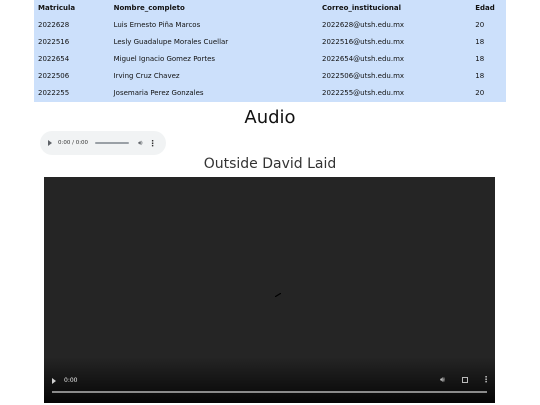  Describe the element at coordinates (54, 58) in the screenshot. I see `cell-matricula: 2022654` at that location.